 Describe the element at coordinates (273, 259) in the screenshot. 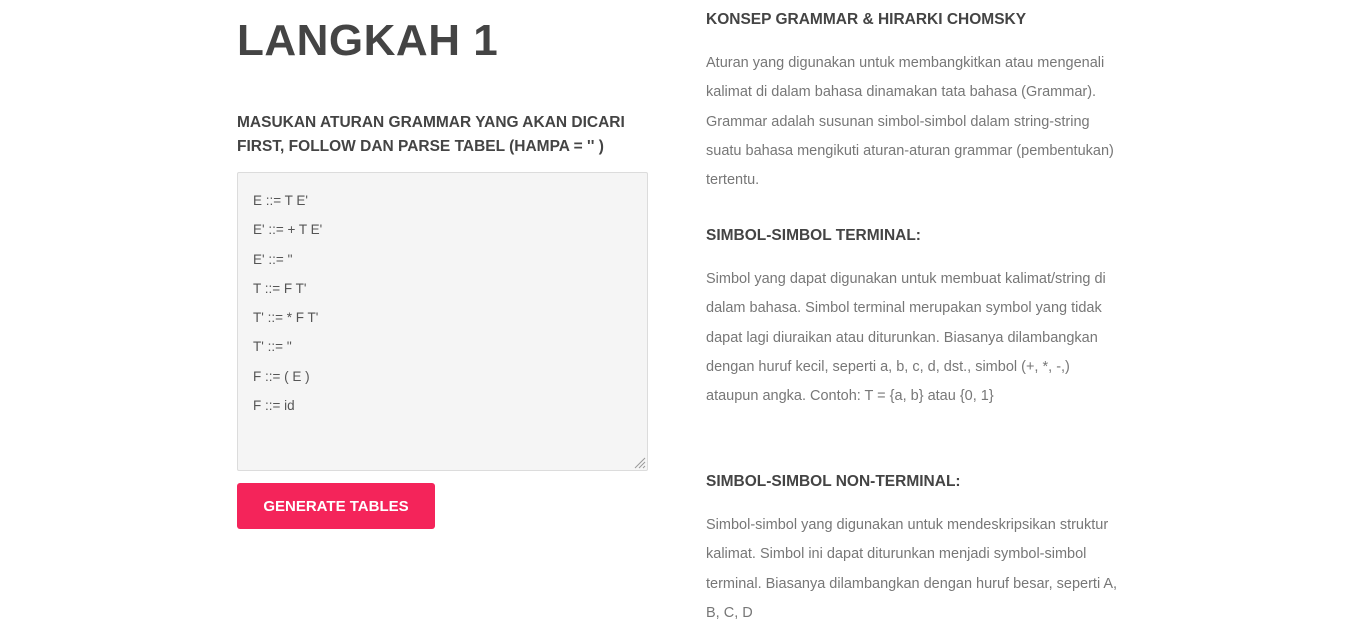

I see `grammar-line: E' ::= ''` at that location.